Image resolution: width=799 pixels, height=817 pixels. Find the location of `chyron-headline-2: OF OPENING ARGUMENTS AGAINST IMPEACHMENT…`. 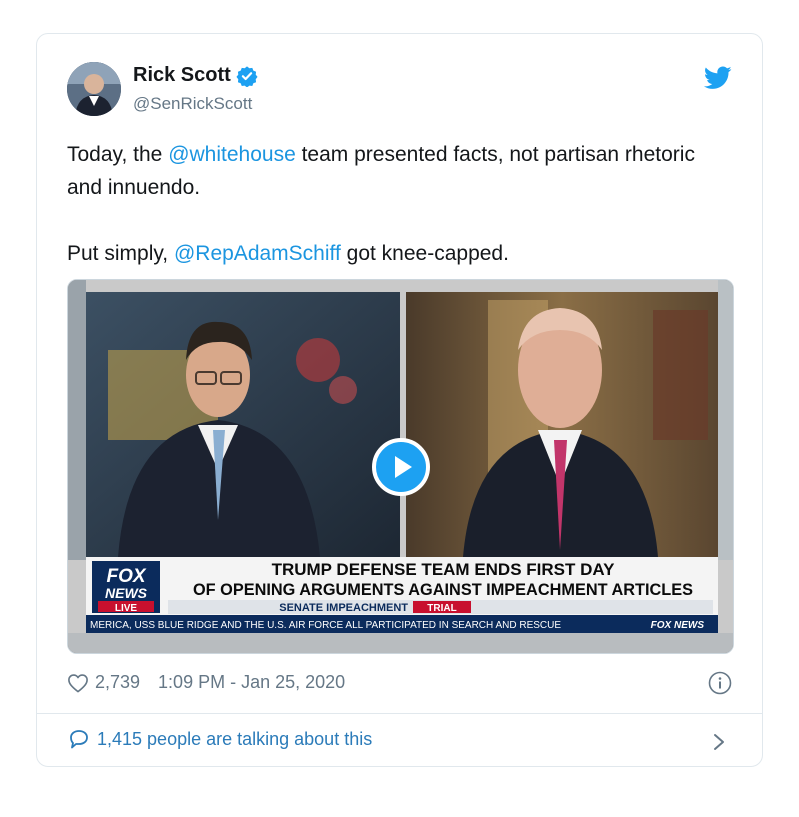

chyron-headline-2: OF OPENING ARGUMENTS AGAINST IMPEACHMENT… is located at coordinates (443, 589).